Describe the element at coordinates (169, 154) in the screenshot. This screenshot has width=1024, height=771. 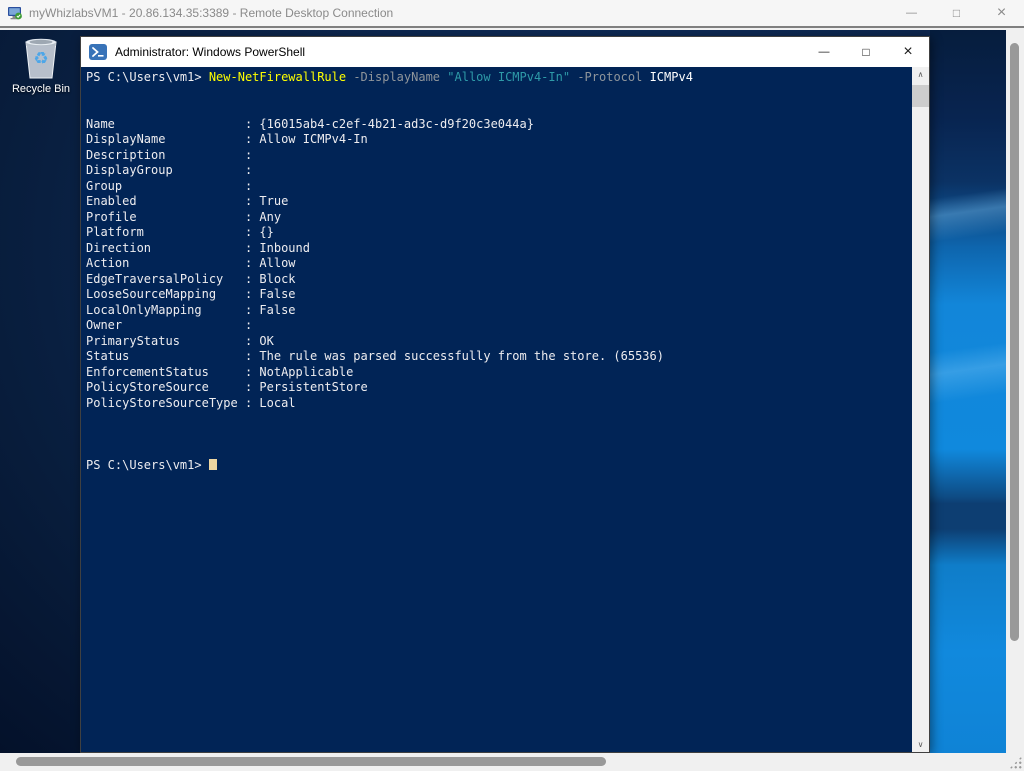
I see `console-line: Description :` at that location.